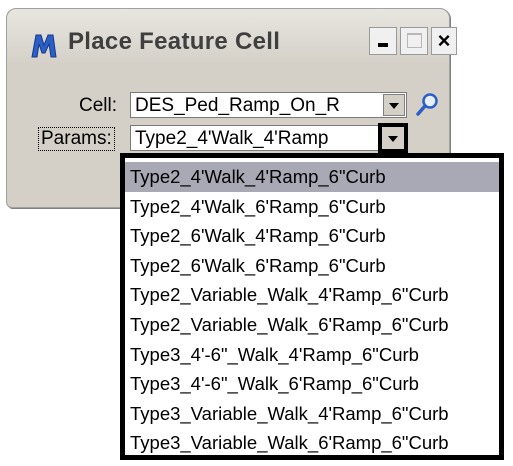 The image size is (513, 466). Describe the element at coordinates (312, 295) in the screenshot. I see `dropdown-item: Type2_Variable_Walk_4'Ramp_6"Curb` at that location.